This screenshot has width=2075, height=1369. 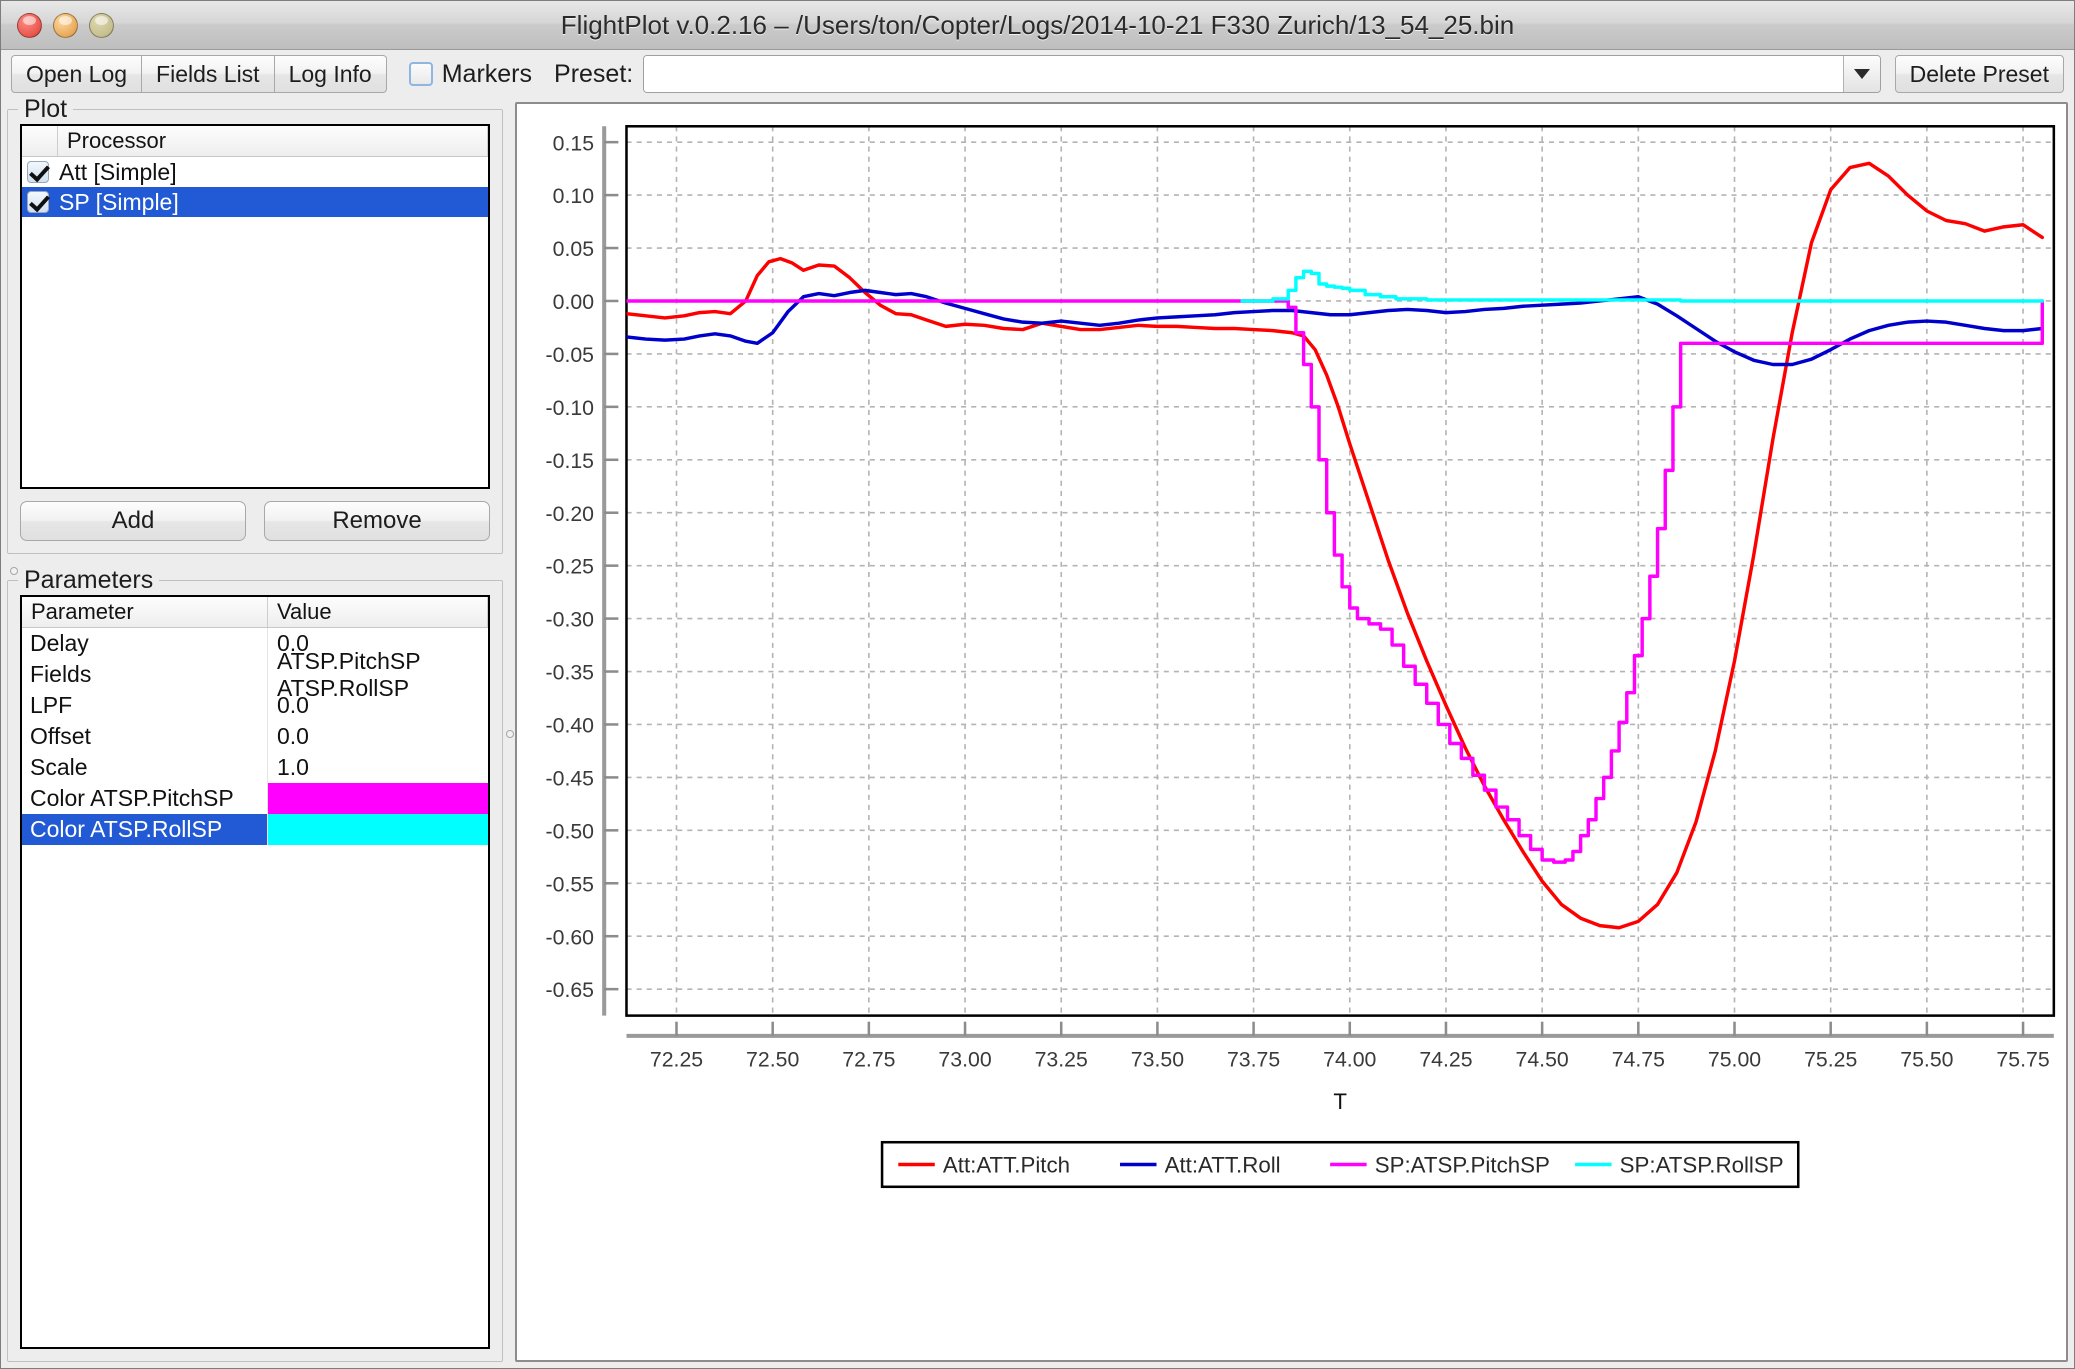 I want to click on x-tick-label: 72.50, so click(x=772, y=1059).